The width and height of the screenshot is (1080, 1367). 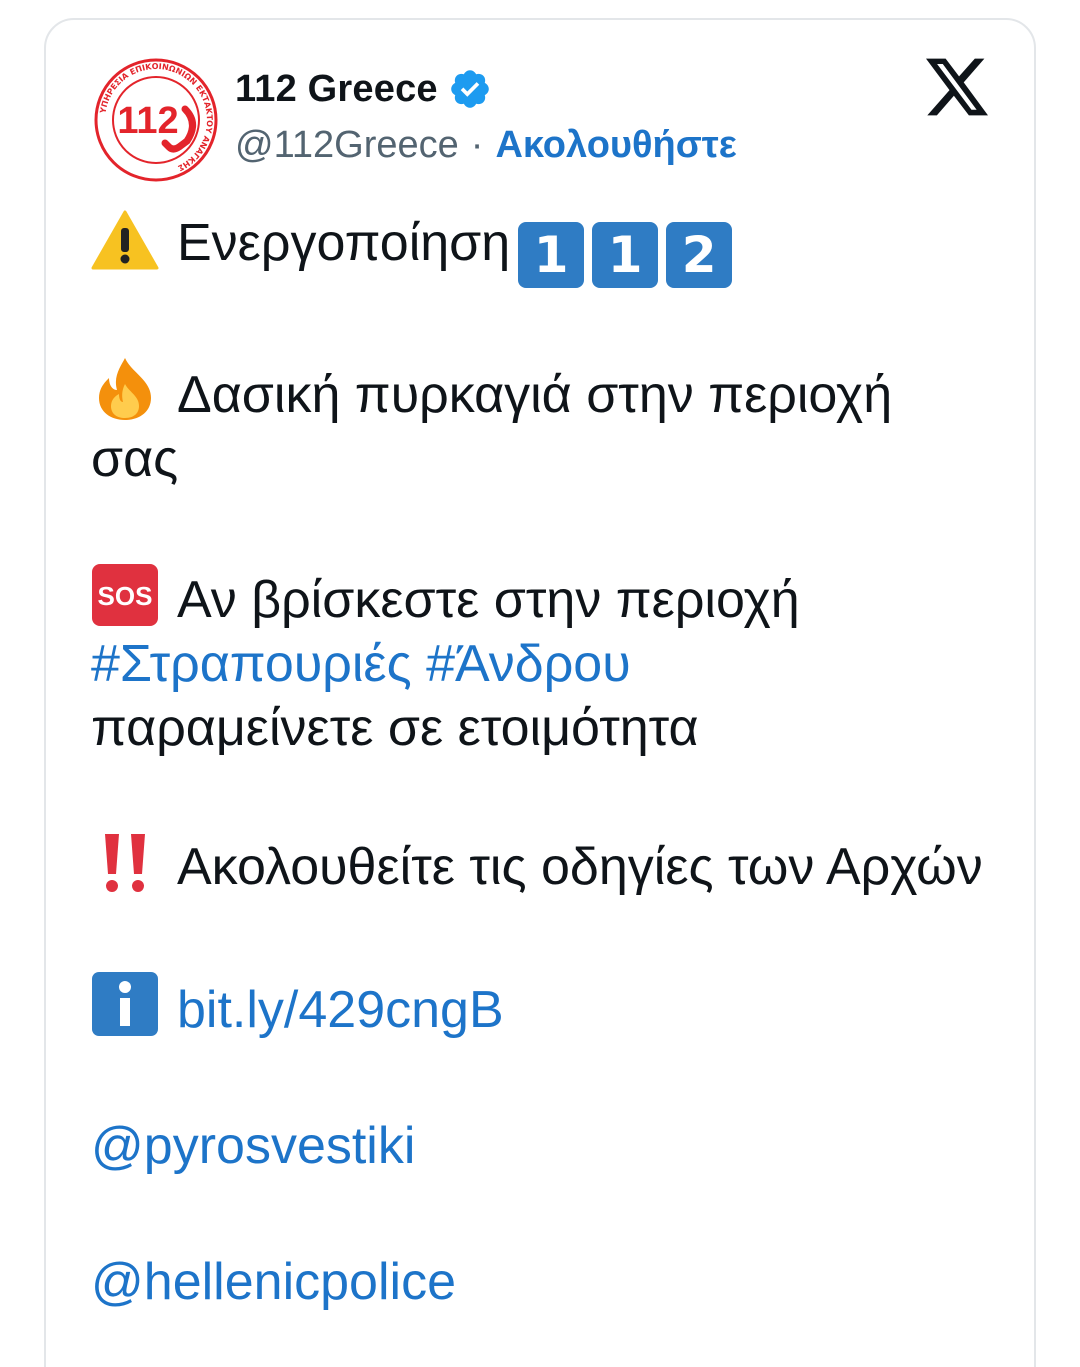 What do you see at coordinates (125, 240) in the screenshot?
I see `warning-icon` at bounding box center [125, 240].